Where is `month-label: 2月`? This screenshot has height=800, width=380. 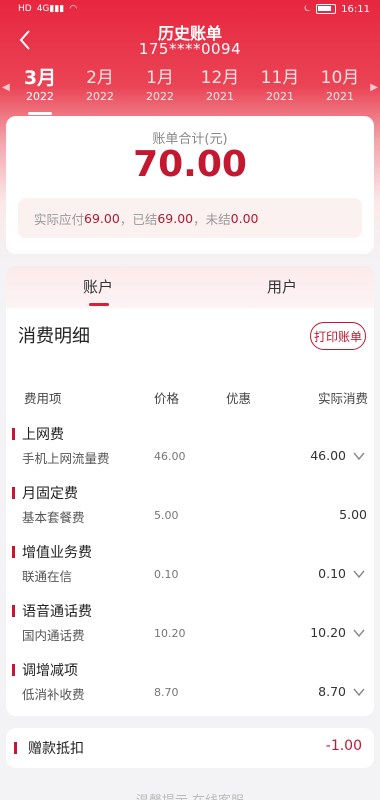 month-label: 2月 is located at coordinates (100, 78).